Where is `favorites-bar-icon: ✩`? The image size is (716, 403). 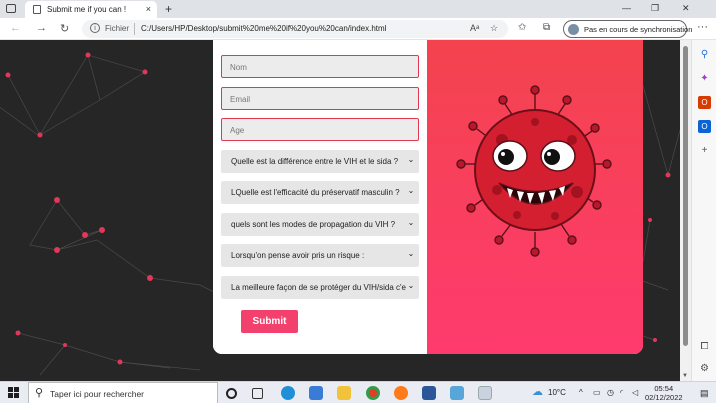
favorites-bar-icon: ✩ is located at coordinates (522, 27).